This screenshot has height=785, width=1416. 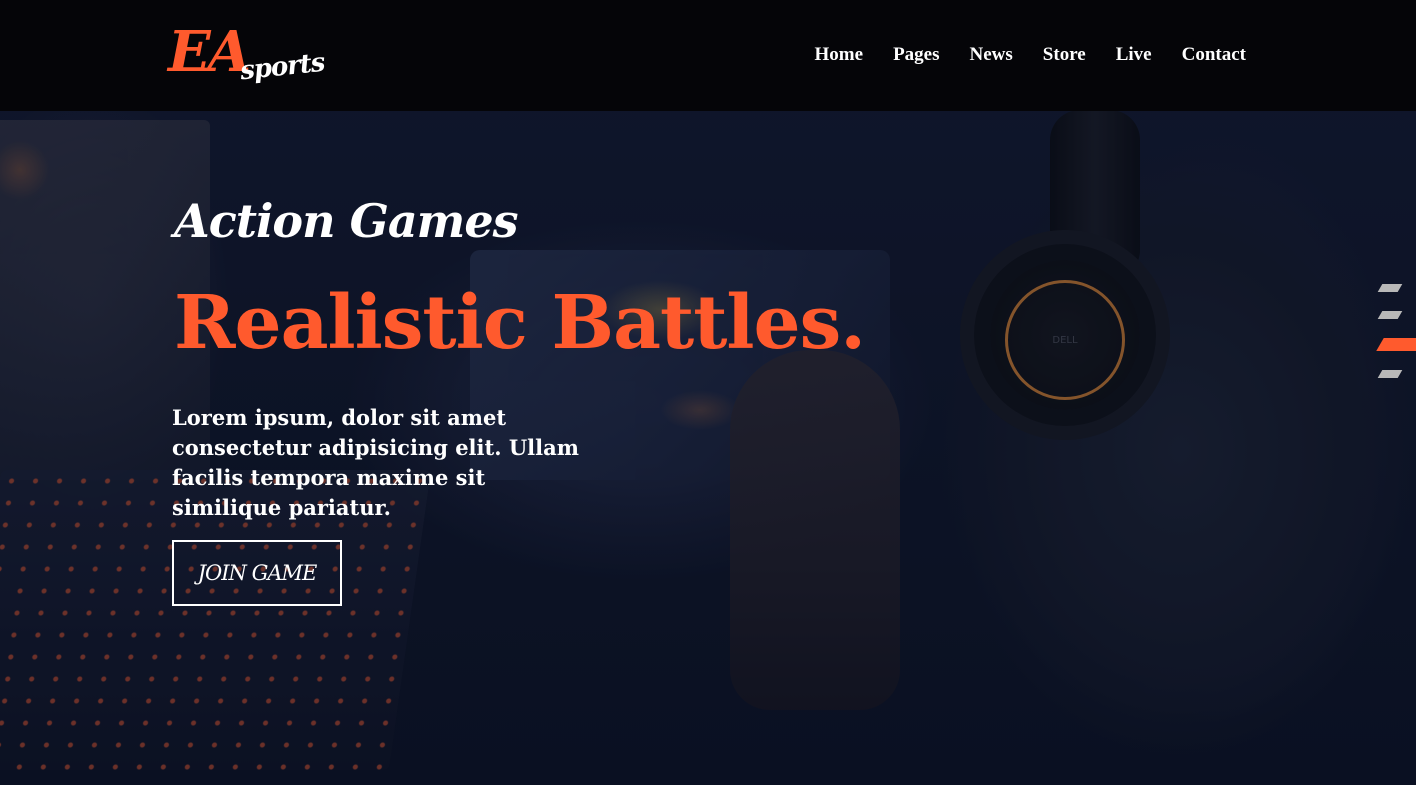 What do you see at coordinates (1134, 55) in the screenshot?
I see `nav-item-live: Live` at bounding box center [1134, 55].